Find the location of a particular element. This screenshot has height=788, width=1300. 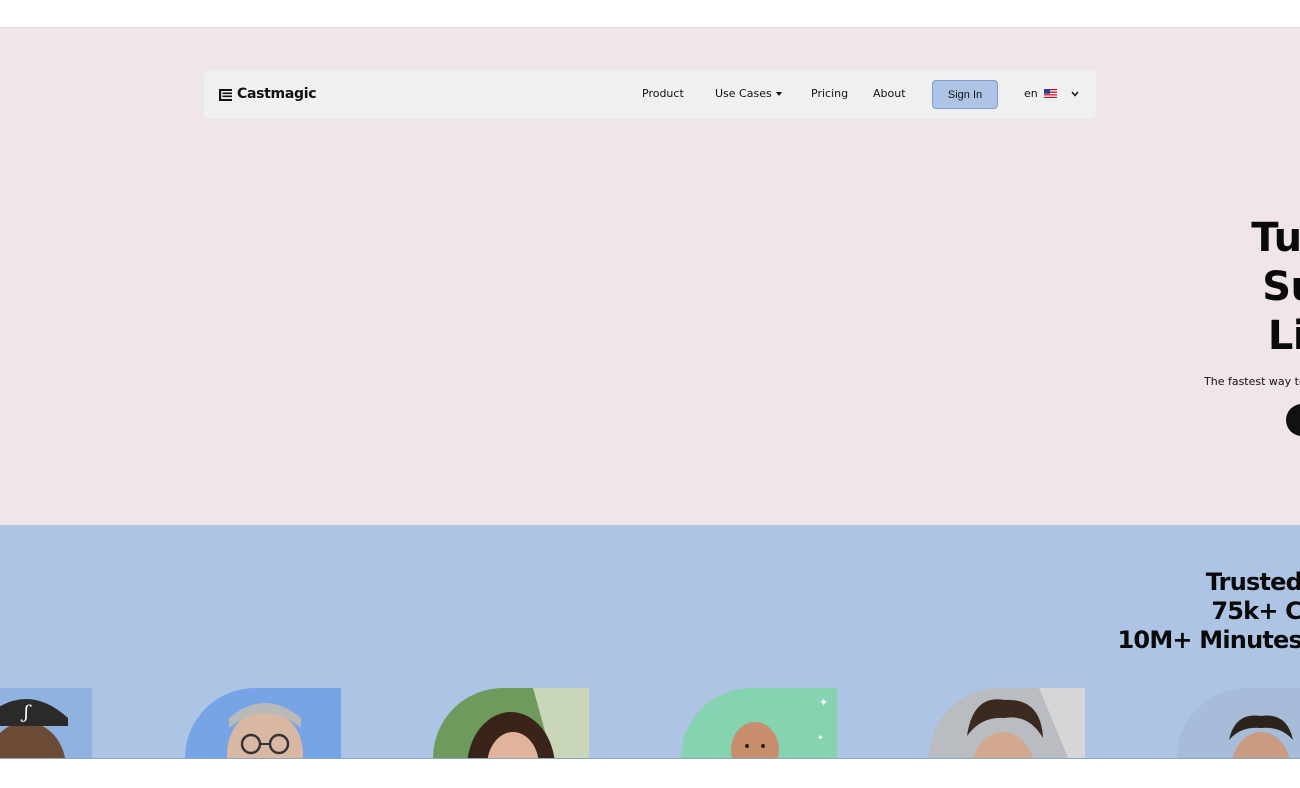

avatar-4: ✦ ✦ is located at coordinates (759, 723).